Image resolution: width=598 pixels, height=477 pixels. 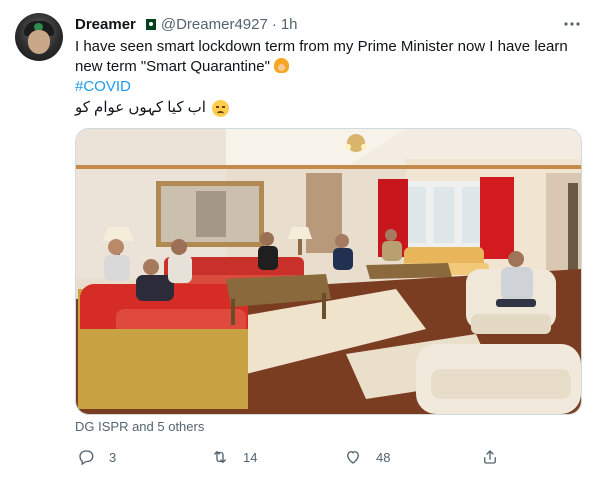 I want to click on like-count: 48, so click(x=383, y=457).